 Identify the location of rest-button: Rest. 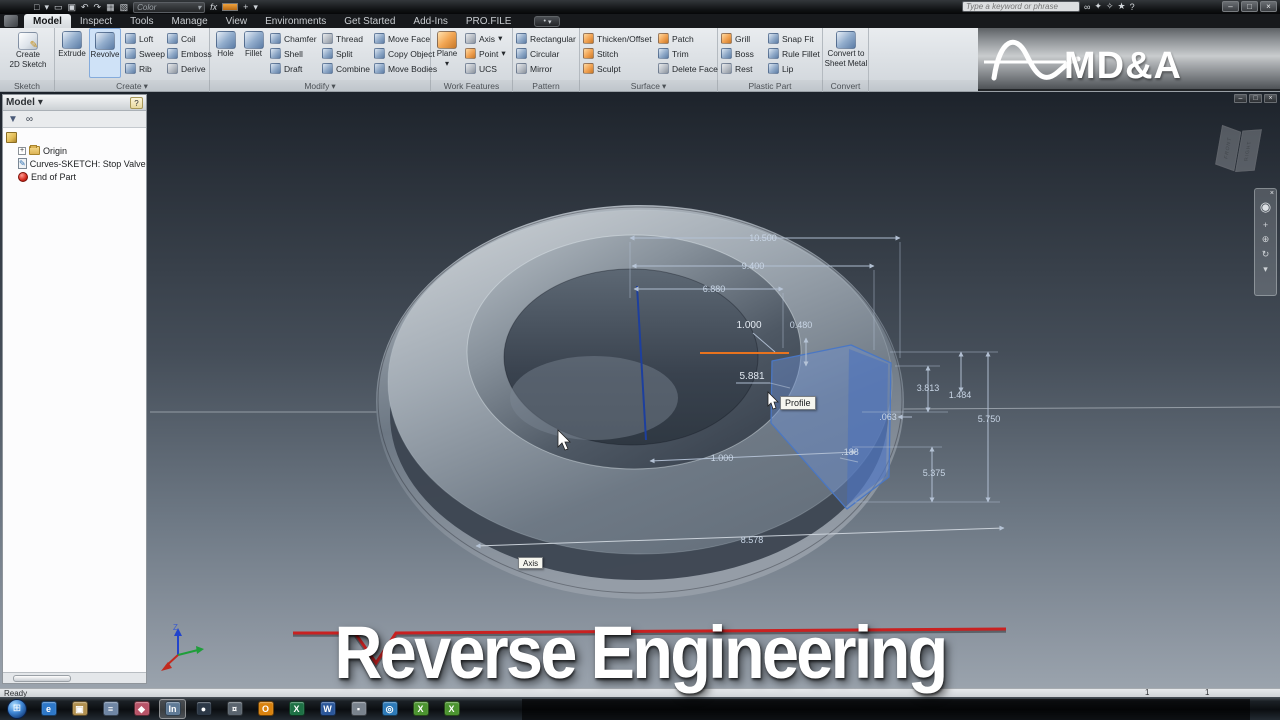
(737, 68).